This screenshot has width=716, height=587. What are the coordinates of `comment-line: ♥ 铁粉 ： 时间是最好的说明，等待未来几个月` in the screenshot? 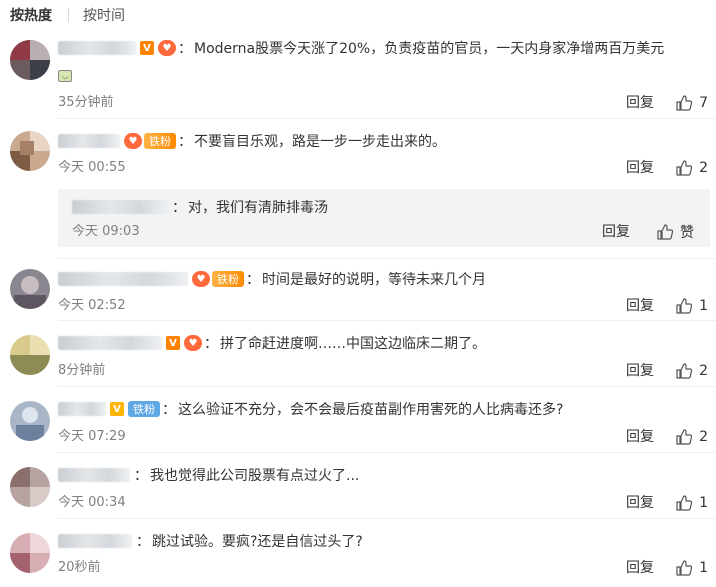 It's located at (272, 279).